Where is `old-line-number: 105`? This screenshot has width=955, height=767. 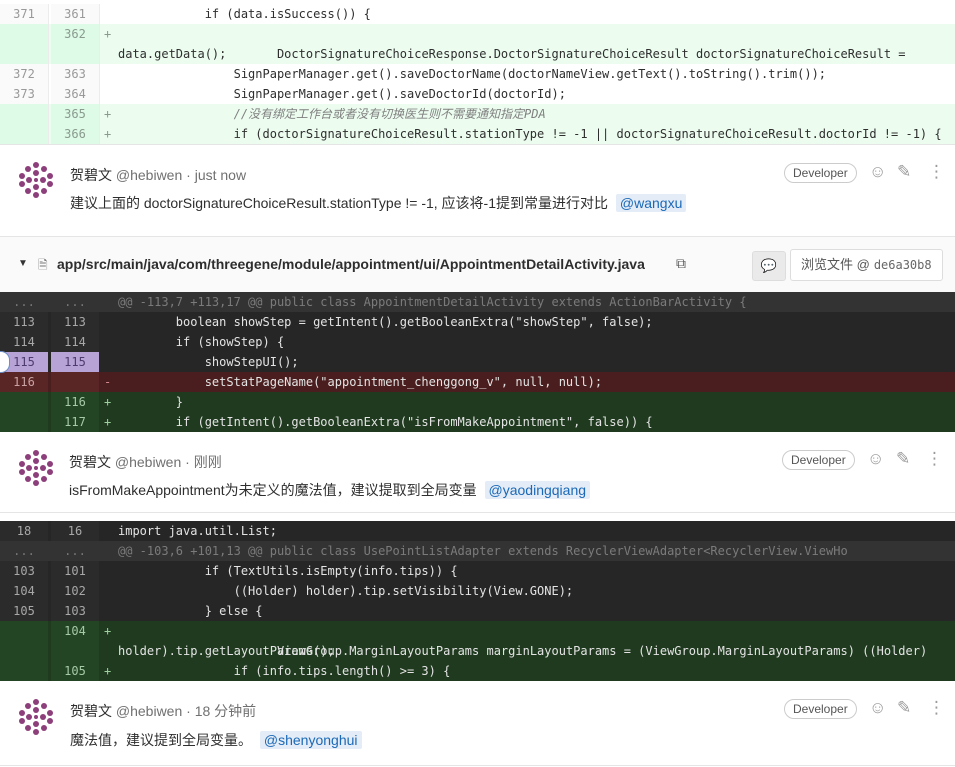
old-line-number: 105 is located at coordinates (24, 611).